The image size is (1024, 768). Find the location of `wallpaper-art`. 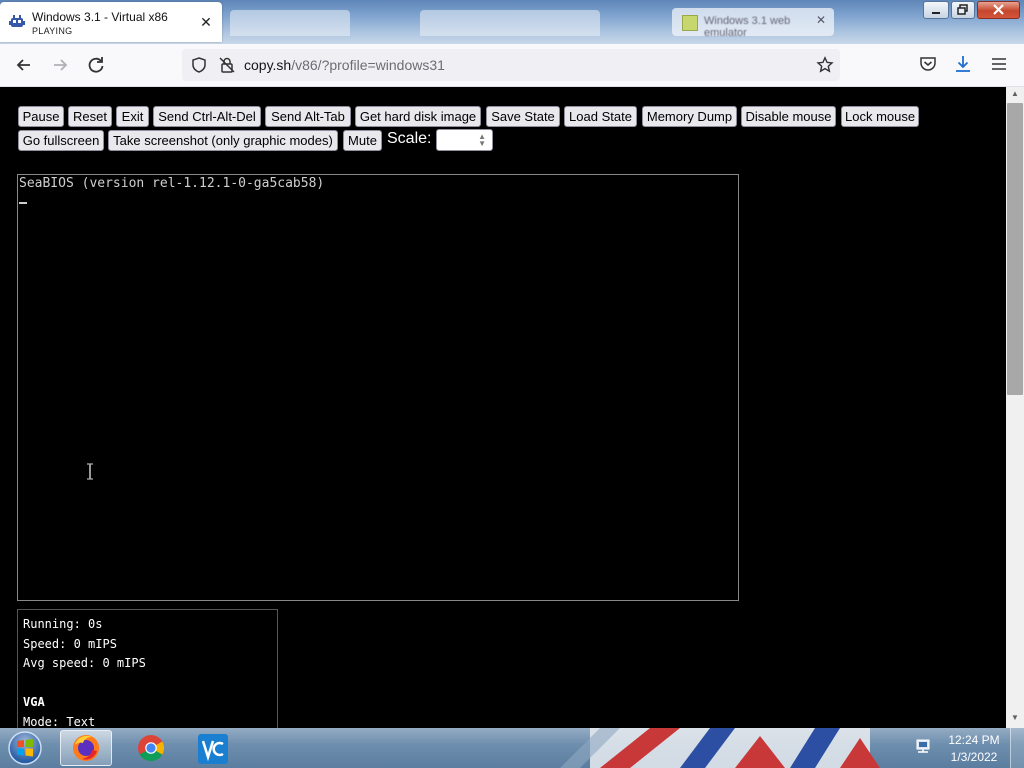

wallpaper-art is located at coordinates (720, 748).